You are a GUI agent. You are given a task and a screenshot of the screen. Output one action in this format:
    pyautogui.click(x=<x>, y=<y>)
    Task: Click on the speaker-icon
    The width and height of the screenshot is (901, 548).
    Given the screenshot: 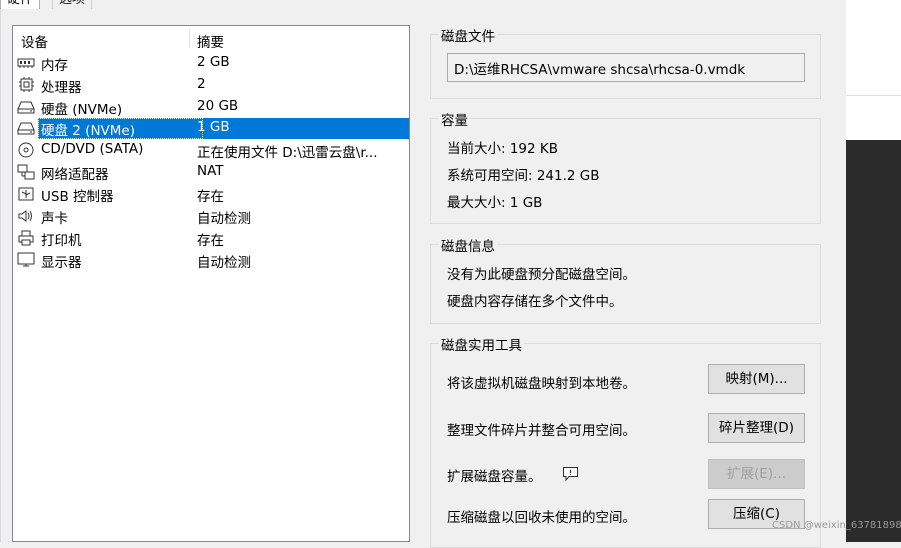 What is the action you would take?
    pyautogui.click(x=25, y=216)
    